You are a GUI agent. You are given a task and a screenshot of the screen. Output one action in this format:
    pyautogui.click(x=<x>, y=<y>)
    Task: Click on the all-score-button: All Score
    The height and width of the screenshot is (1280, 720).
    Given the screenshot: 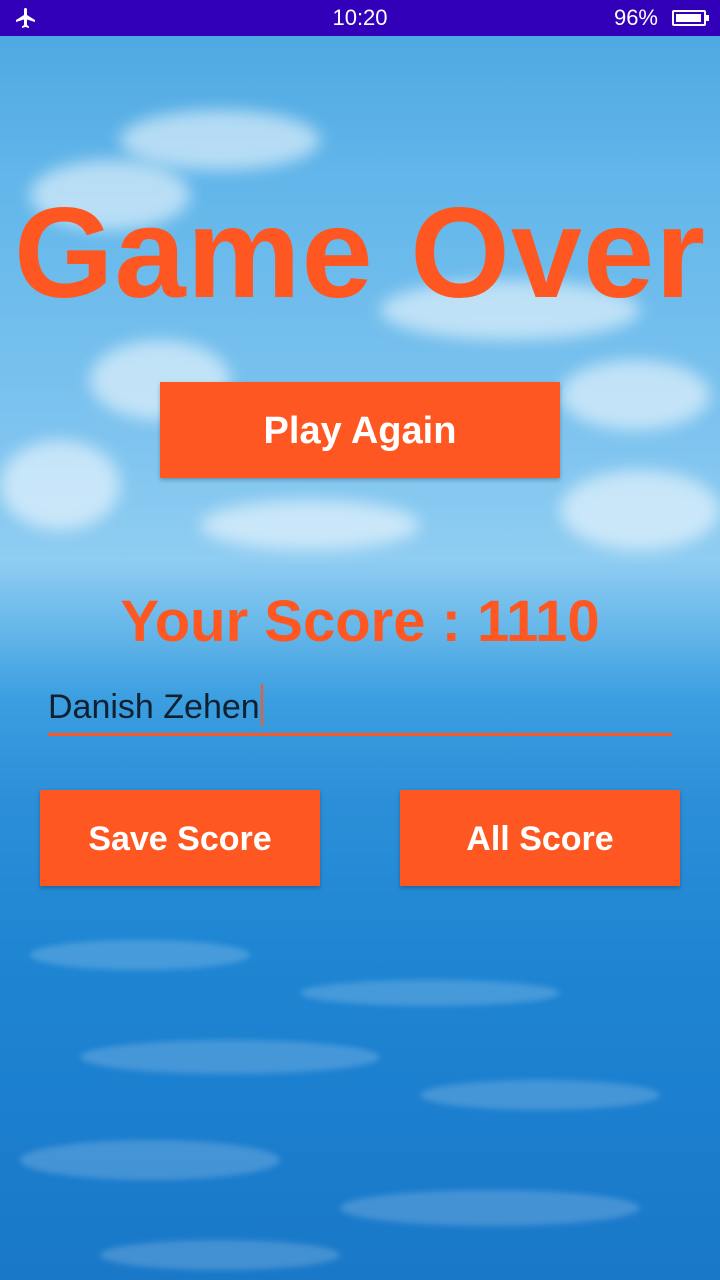 What is the action you would take?
    pyautogui.click(x=540, y=838)
    